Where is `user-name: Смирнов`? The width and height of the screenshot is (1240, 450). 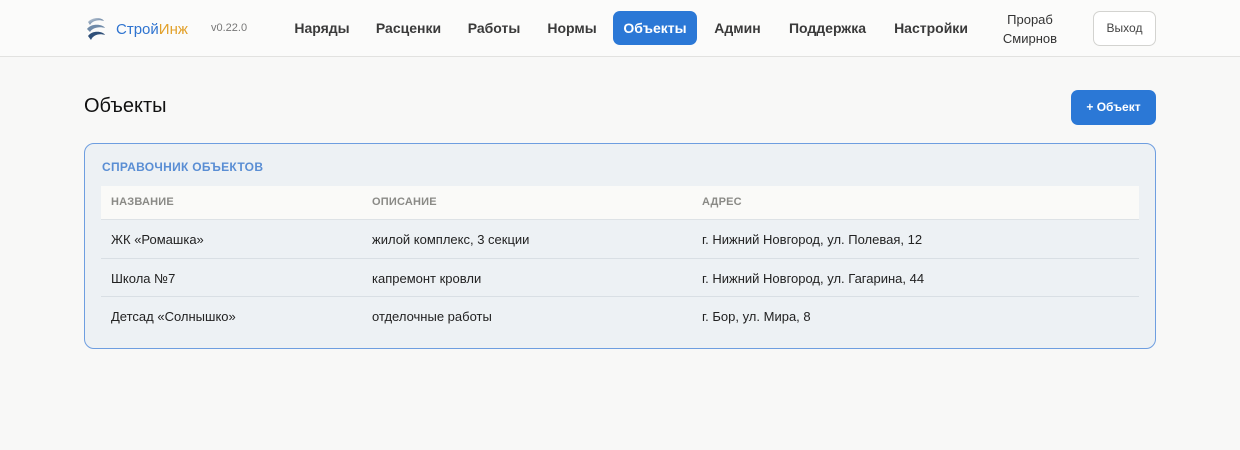 user-name: Смирнов is located at coordinates (1030, 38).